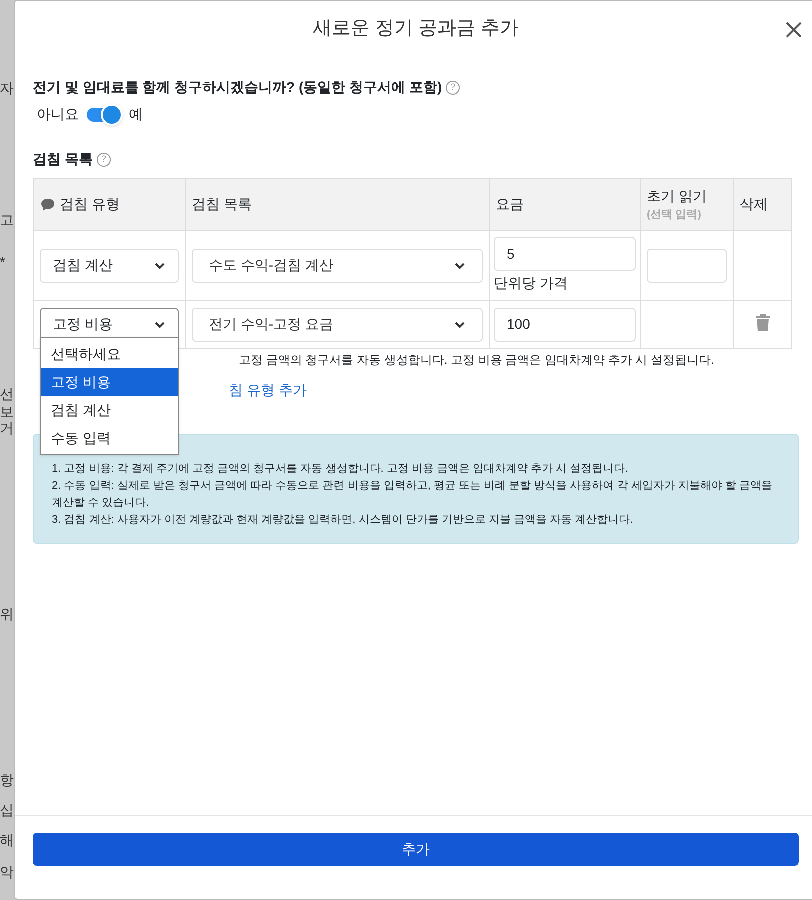 The height and width of the screenshot is (900, 812). Describe the element at coordinates (7, 394) in the screenshot. I see `background-text: 선` at that location.